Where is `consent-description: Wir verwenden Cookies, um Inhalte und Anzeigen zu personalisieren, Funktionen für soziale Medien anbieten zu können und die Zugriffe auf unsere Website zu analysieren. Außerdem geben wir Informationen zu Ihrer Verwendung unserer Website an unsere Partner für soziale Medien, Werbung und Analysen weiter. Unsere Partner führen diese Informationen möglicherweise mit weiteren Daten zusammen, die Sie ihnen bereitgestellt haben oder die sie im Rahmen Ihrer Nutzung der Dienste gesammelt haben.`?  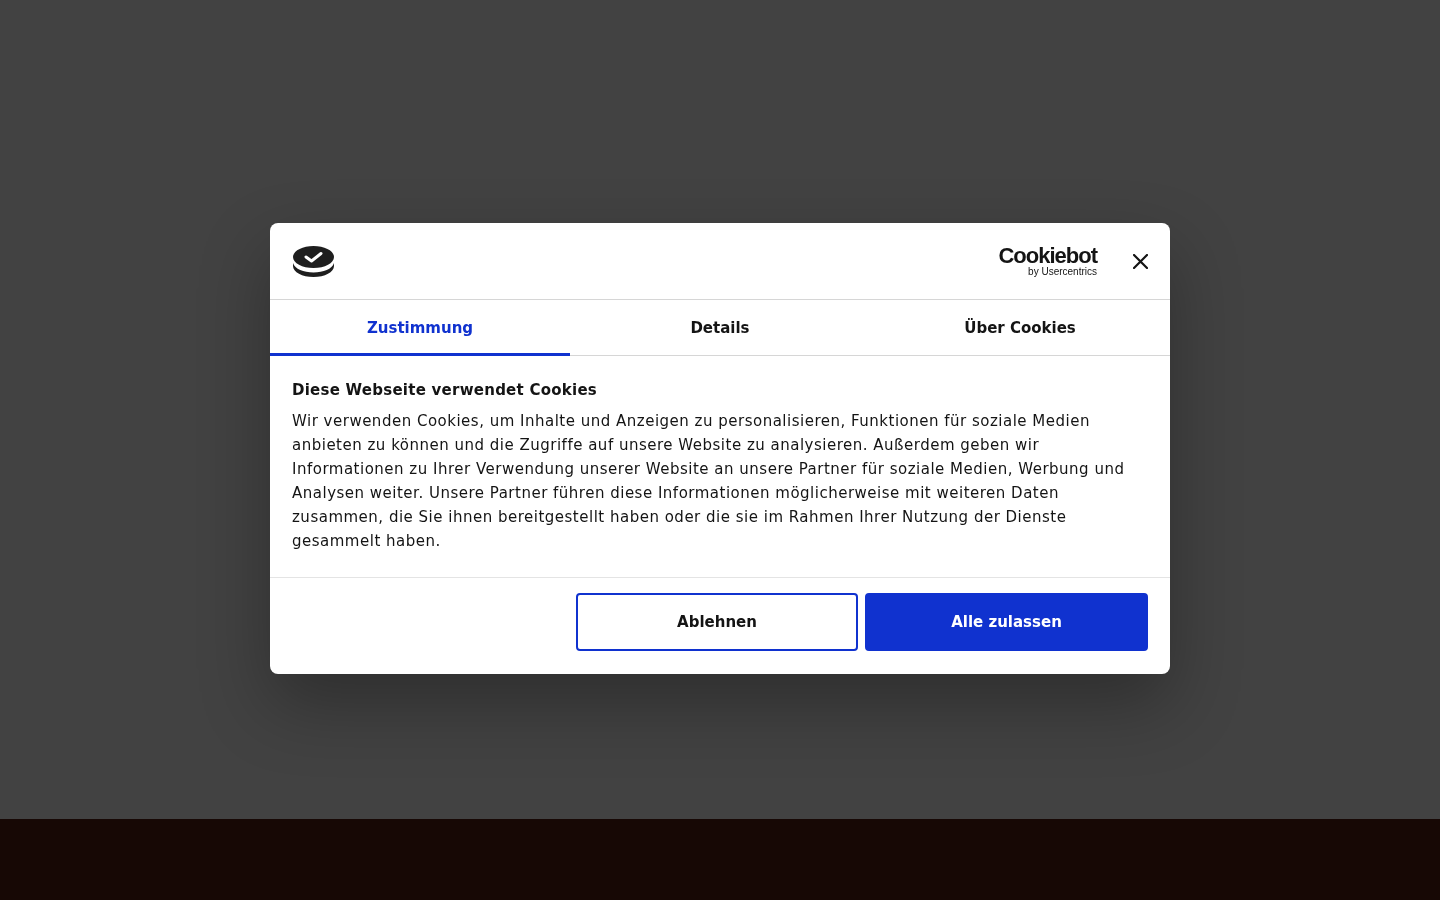 consent-description: Wir verwenden Cookies, um Inhalte und Anzeigen zu personalisieren, Funktionen für soziale Medien anbieten zu können und die Zugriffe auf unsere Website zu analysieren. Außerdem geben wir Informationen zu Ihrer Verwendung unserer Website an unsere Partner für soziale Medien, Werbung und Analysen weiter. Unsere Partner führen diese Informationen möglicherweise mit weiteren Daten zusammen, die Sie ihnen bereitgestellt haben oder die sie im Rahmen Ihrer Nutzung der Dienste gesammelt haben. is located at coordinates (709, 481).